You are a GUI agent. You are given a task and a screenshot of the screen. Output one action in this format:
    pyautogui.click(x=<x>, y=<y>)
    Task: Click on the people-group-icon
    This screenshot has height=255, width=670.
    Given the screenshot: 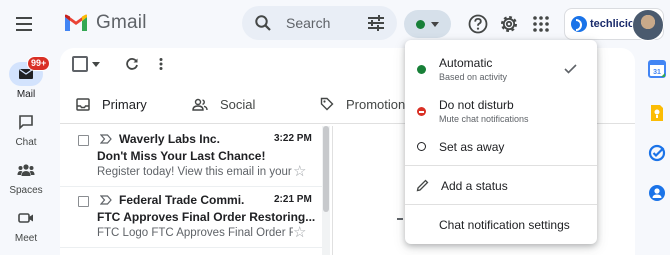 What is the action you would take?
    pyautogui.click(x=26, y=170)
    